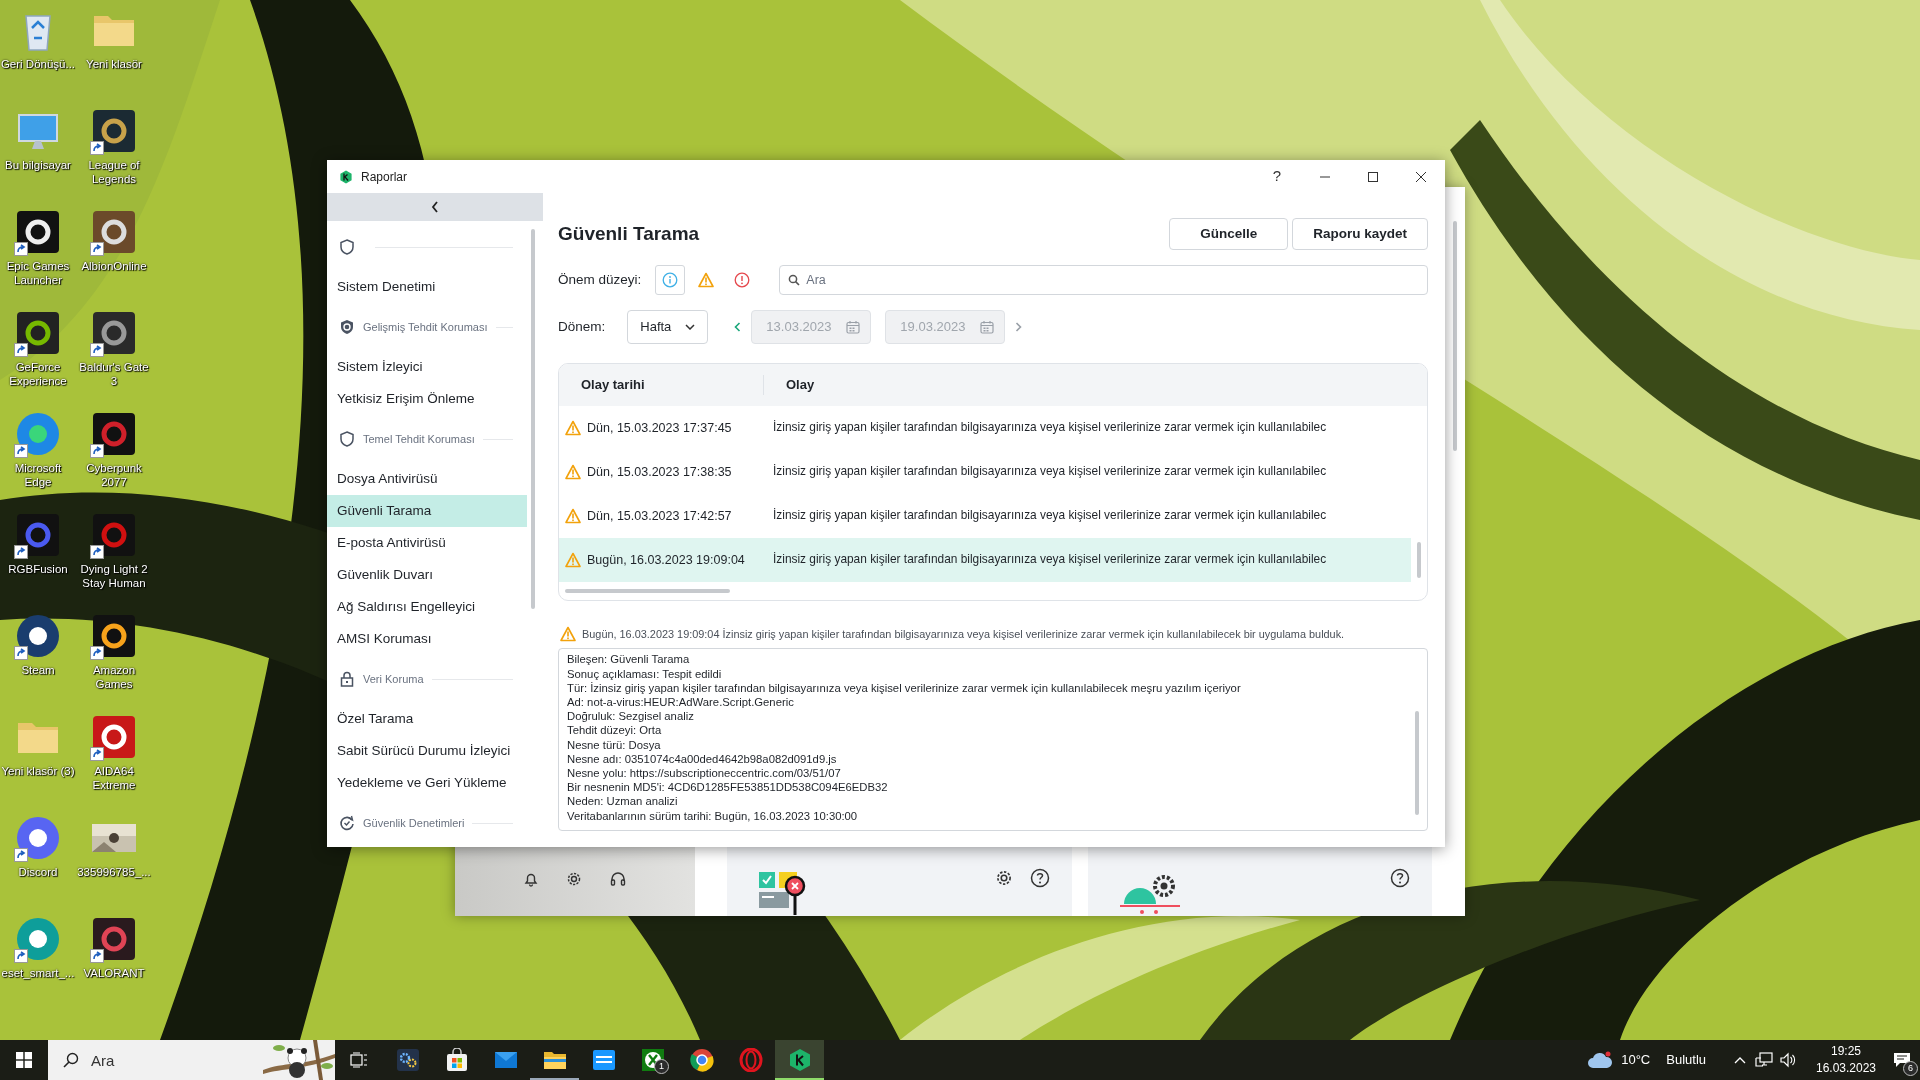  Describe the element at coordinates (359, 1060) in the screenshot. I see `task-view-icon` at that location.